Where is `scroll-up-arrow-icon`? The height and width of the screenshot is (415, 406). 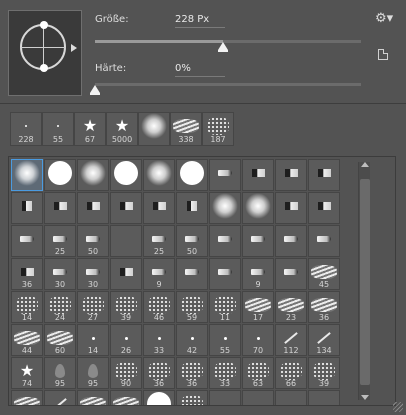 scroll-up-arrow-icon is located at coordinates (365, 164).